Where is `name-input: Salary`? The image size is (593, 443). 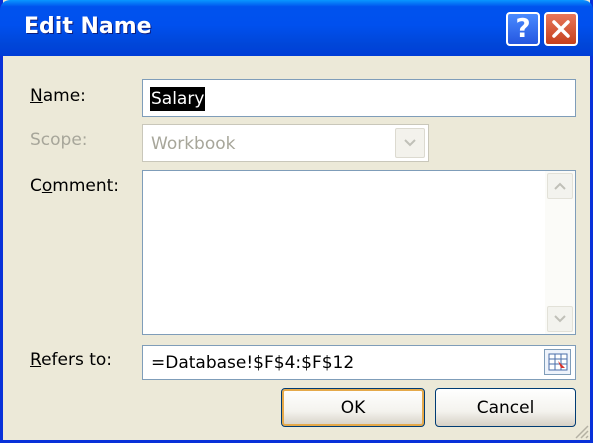
name-input: Salary is located at coordinates (359, 98).